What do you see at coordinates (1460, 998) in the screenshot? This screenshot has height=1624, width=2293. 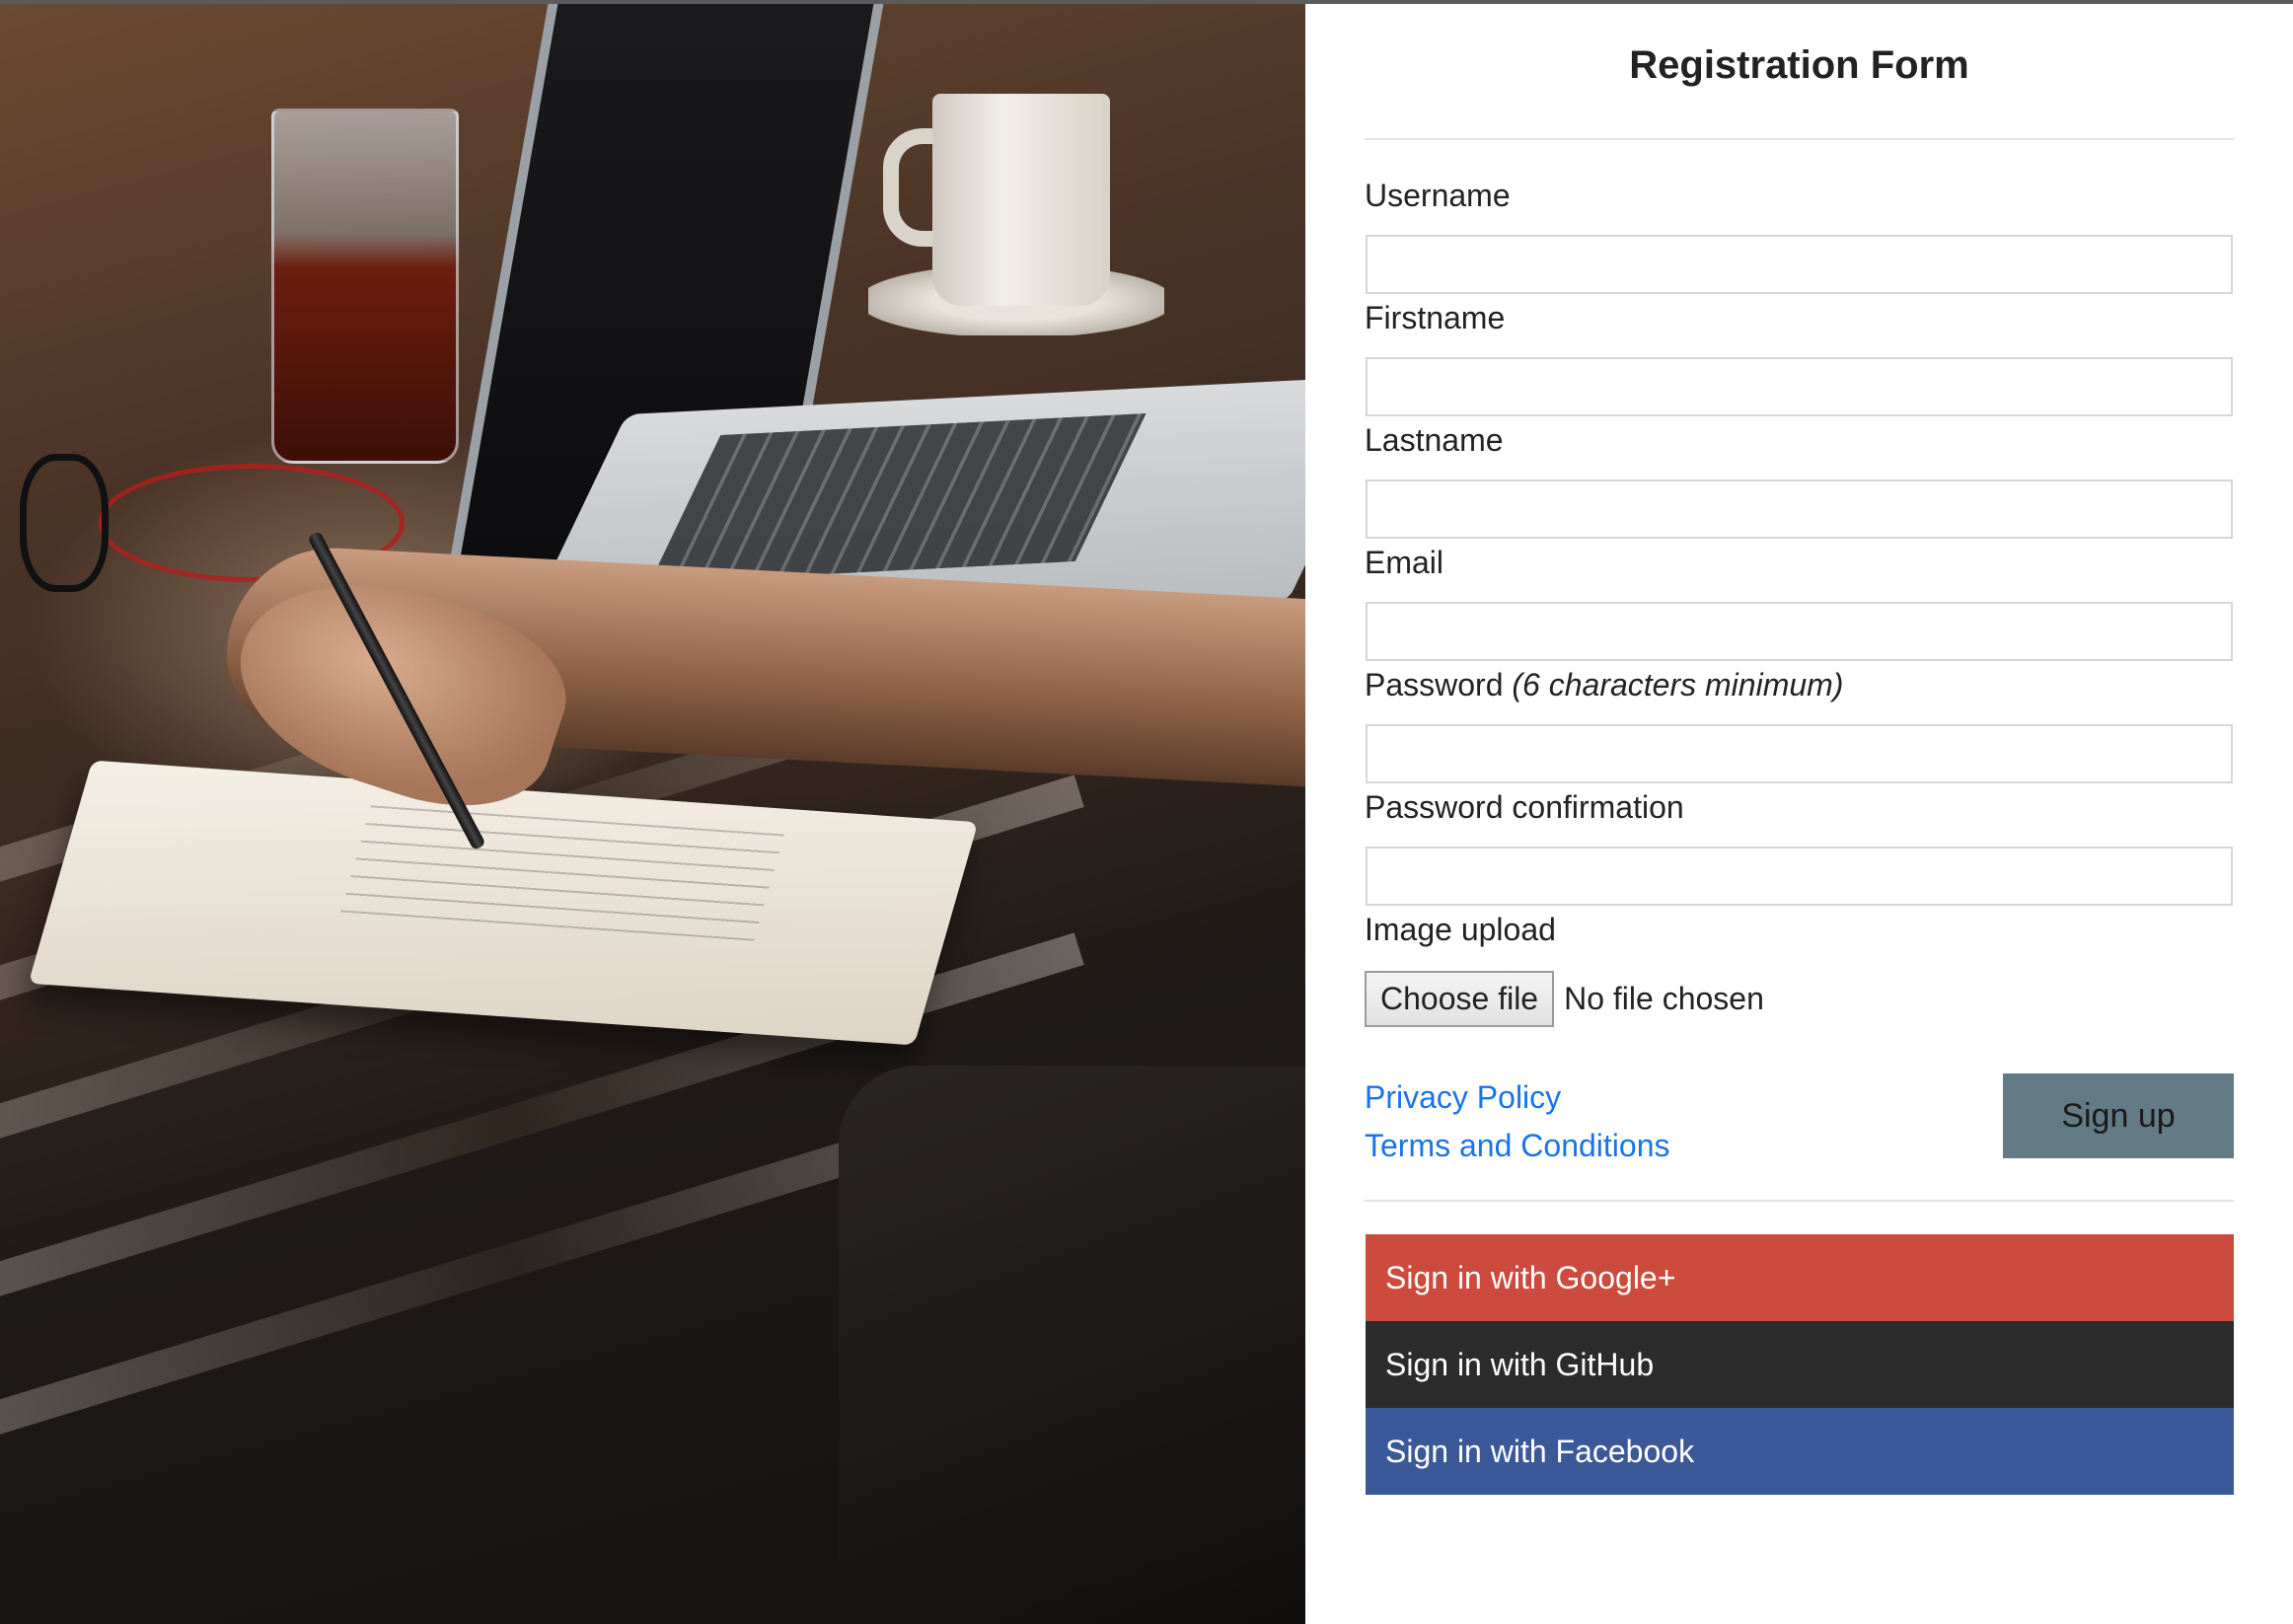 I see `choose-file-button: Choose file` at bounding box center [1460, 998].